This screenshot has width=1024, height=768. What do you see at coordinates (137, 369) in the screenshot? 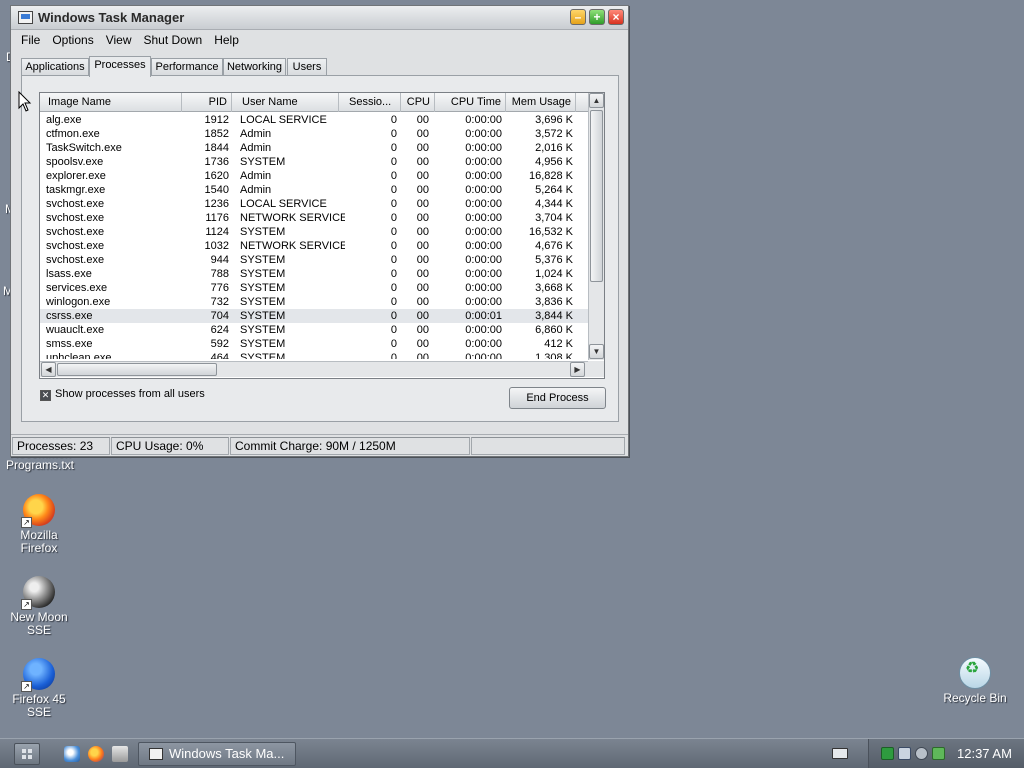
I see `horizontal-scroll-thumb` at bounding box center [137, 369].